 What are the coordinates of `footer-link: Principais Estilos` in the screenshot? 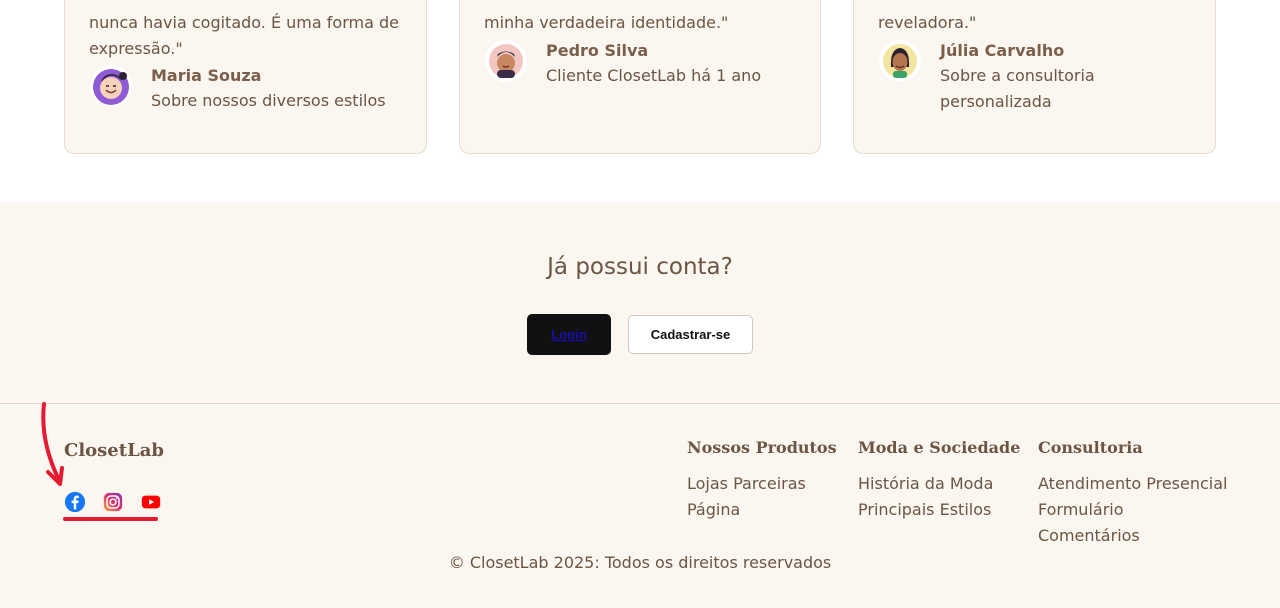 It's located at (939, 510).